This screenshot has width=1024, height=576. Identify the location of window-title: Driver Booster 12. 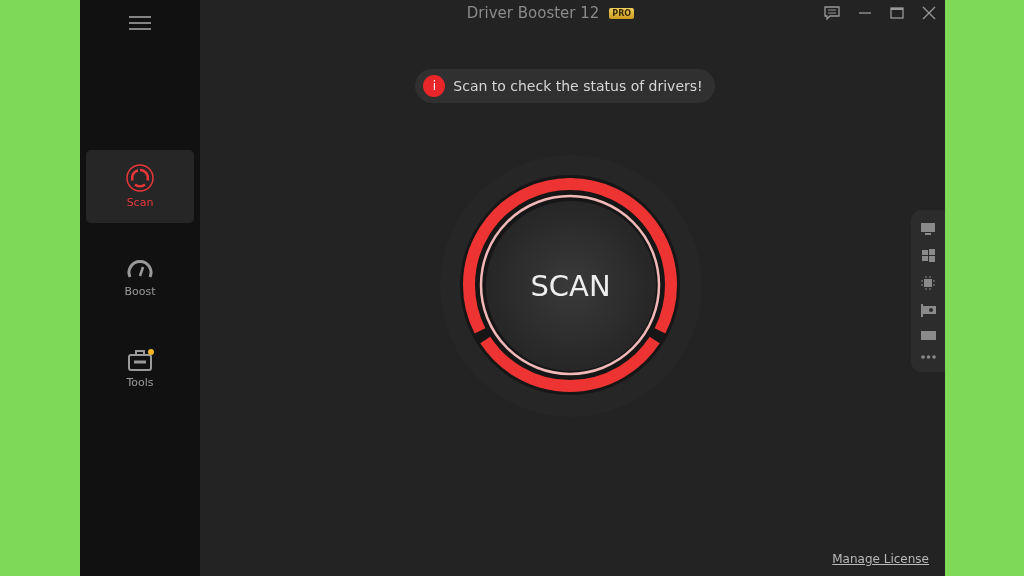
(533, 13).